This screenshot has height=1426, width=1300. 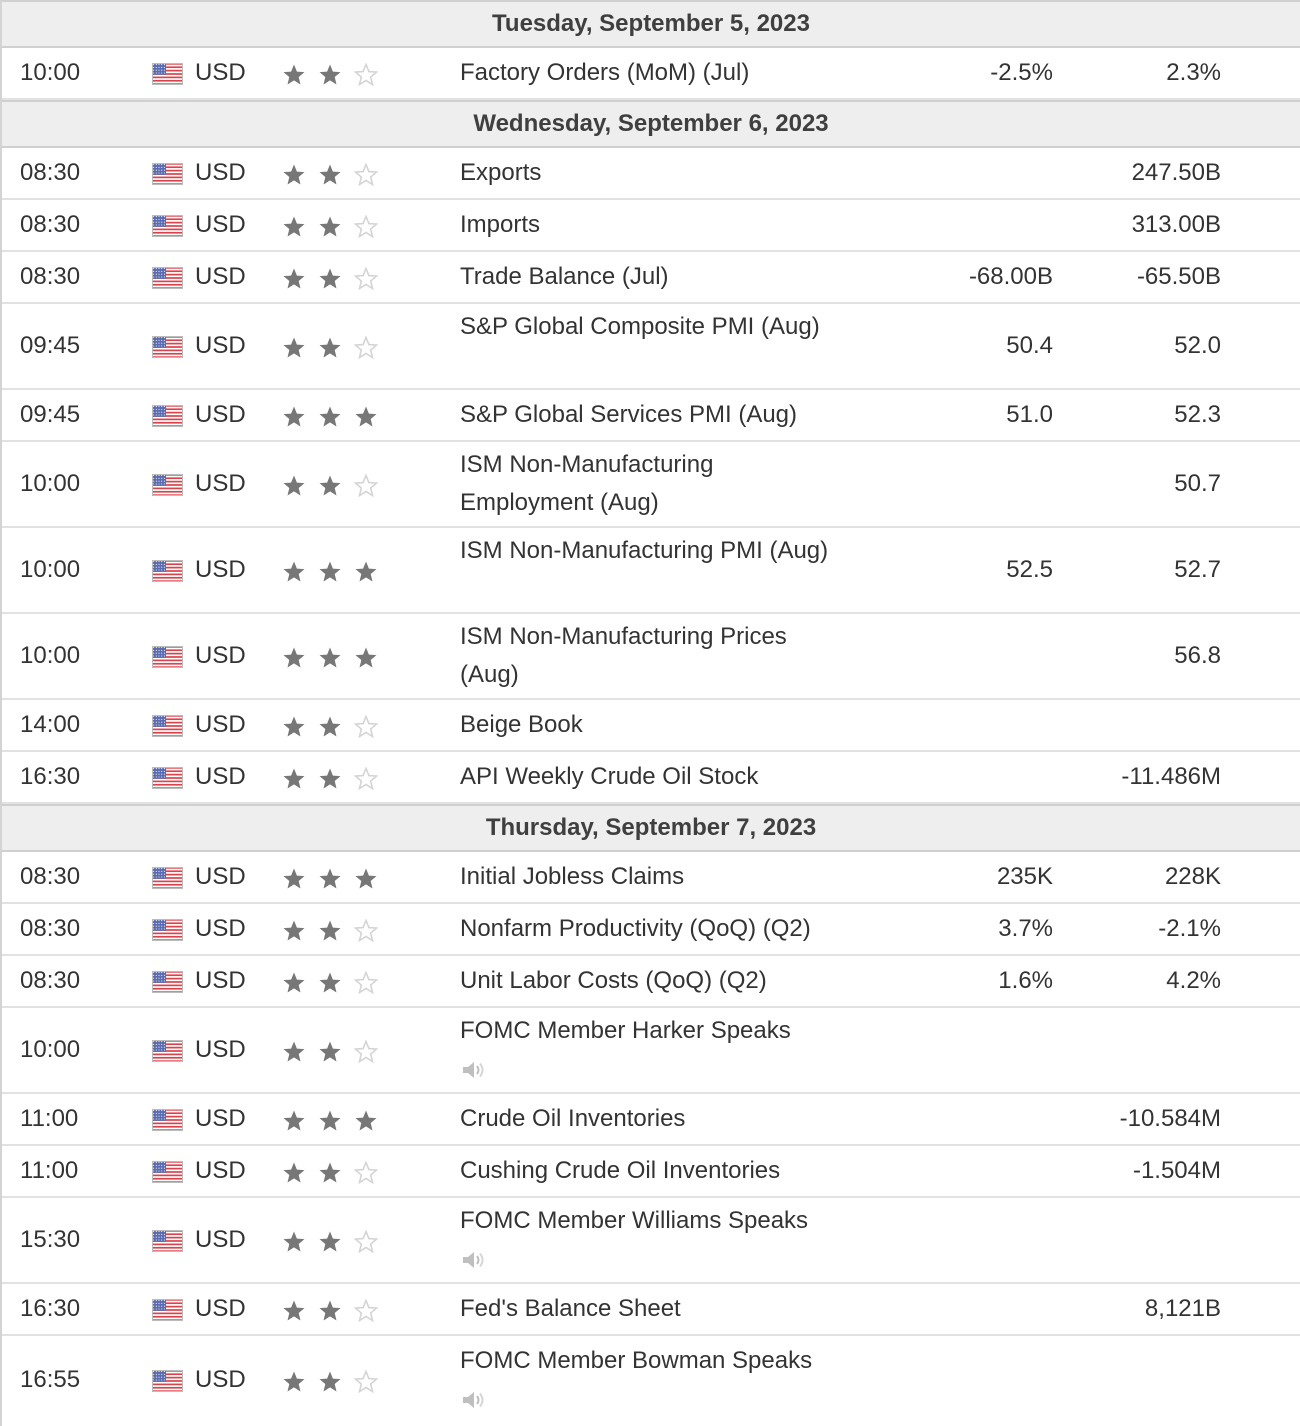 I want to click on event-name: ISM Non-Manufacturing PMI (Aug), so click(x=644, y=550).